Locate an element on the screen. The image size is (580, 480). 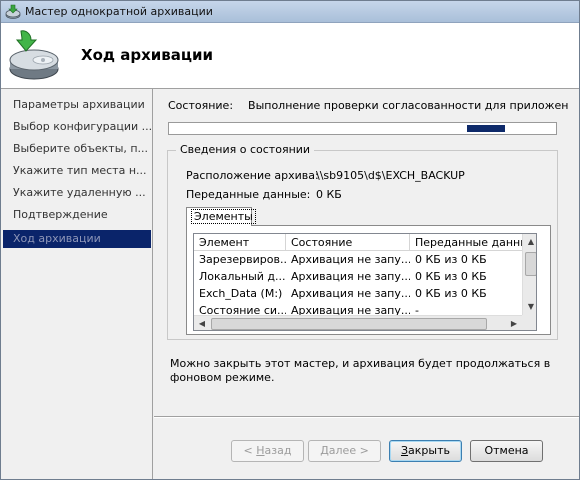
tab-items-label: Элементы is located at coordinates (223, 216).